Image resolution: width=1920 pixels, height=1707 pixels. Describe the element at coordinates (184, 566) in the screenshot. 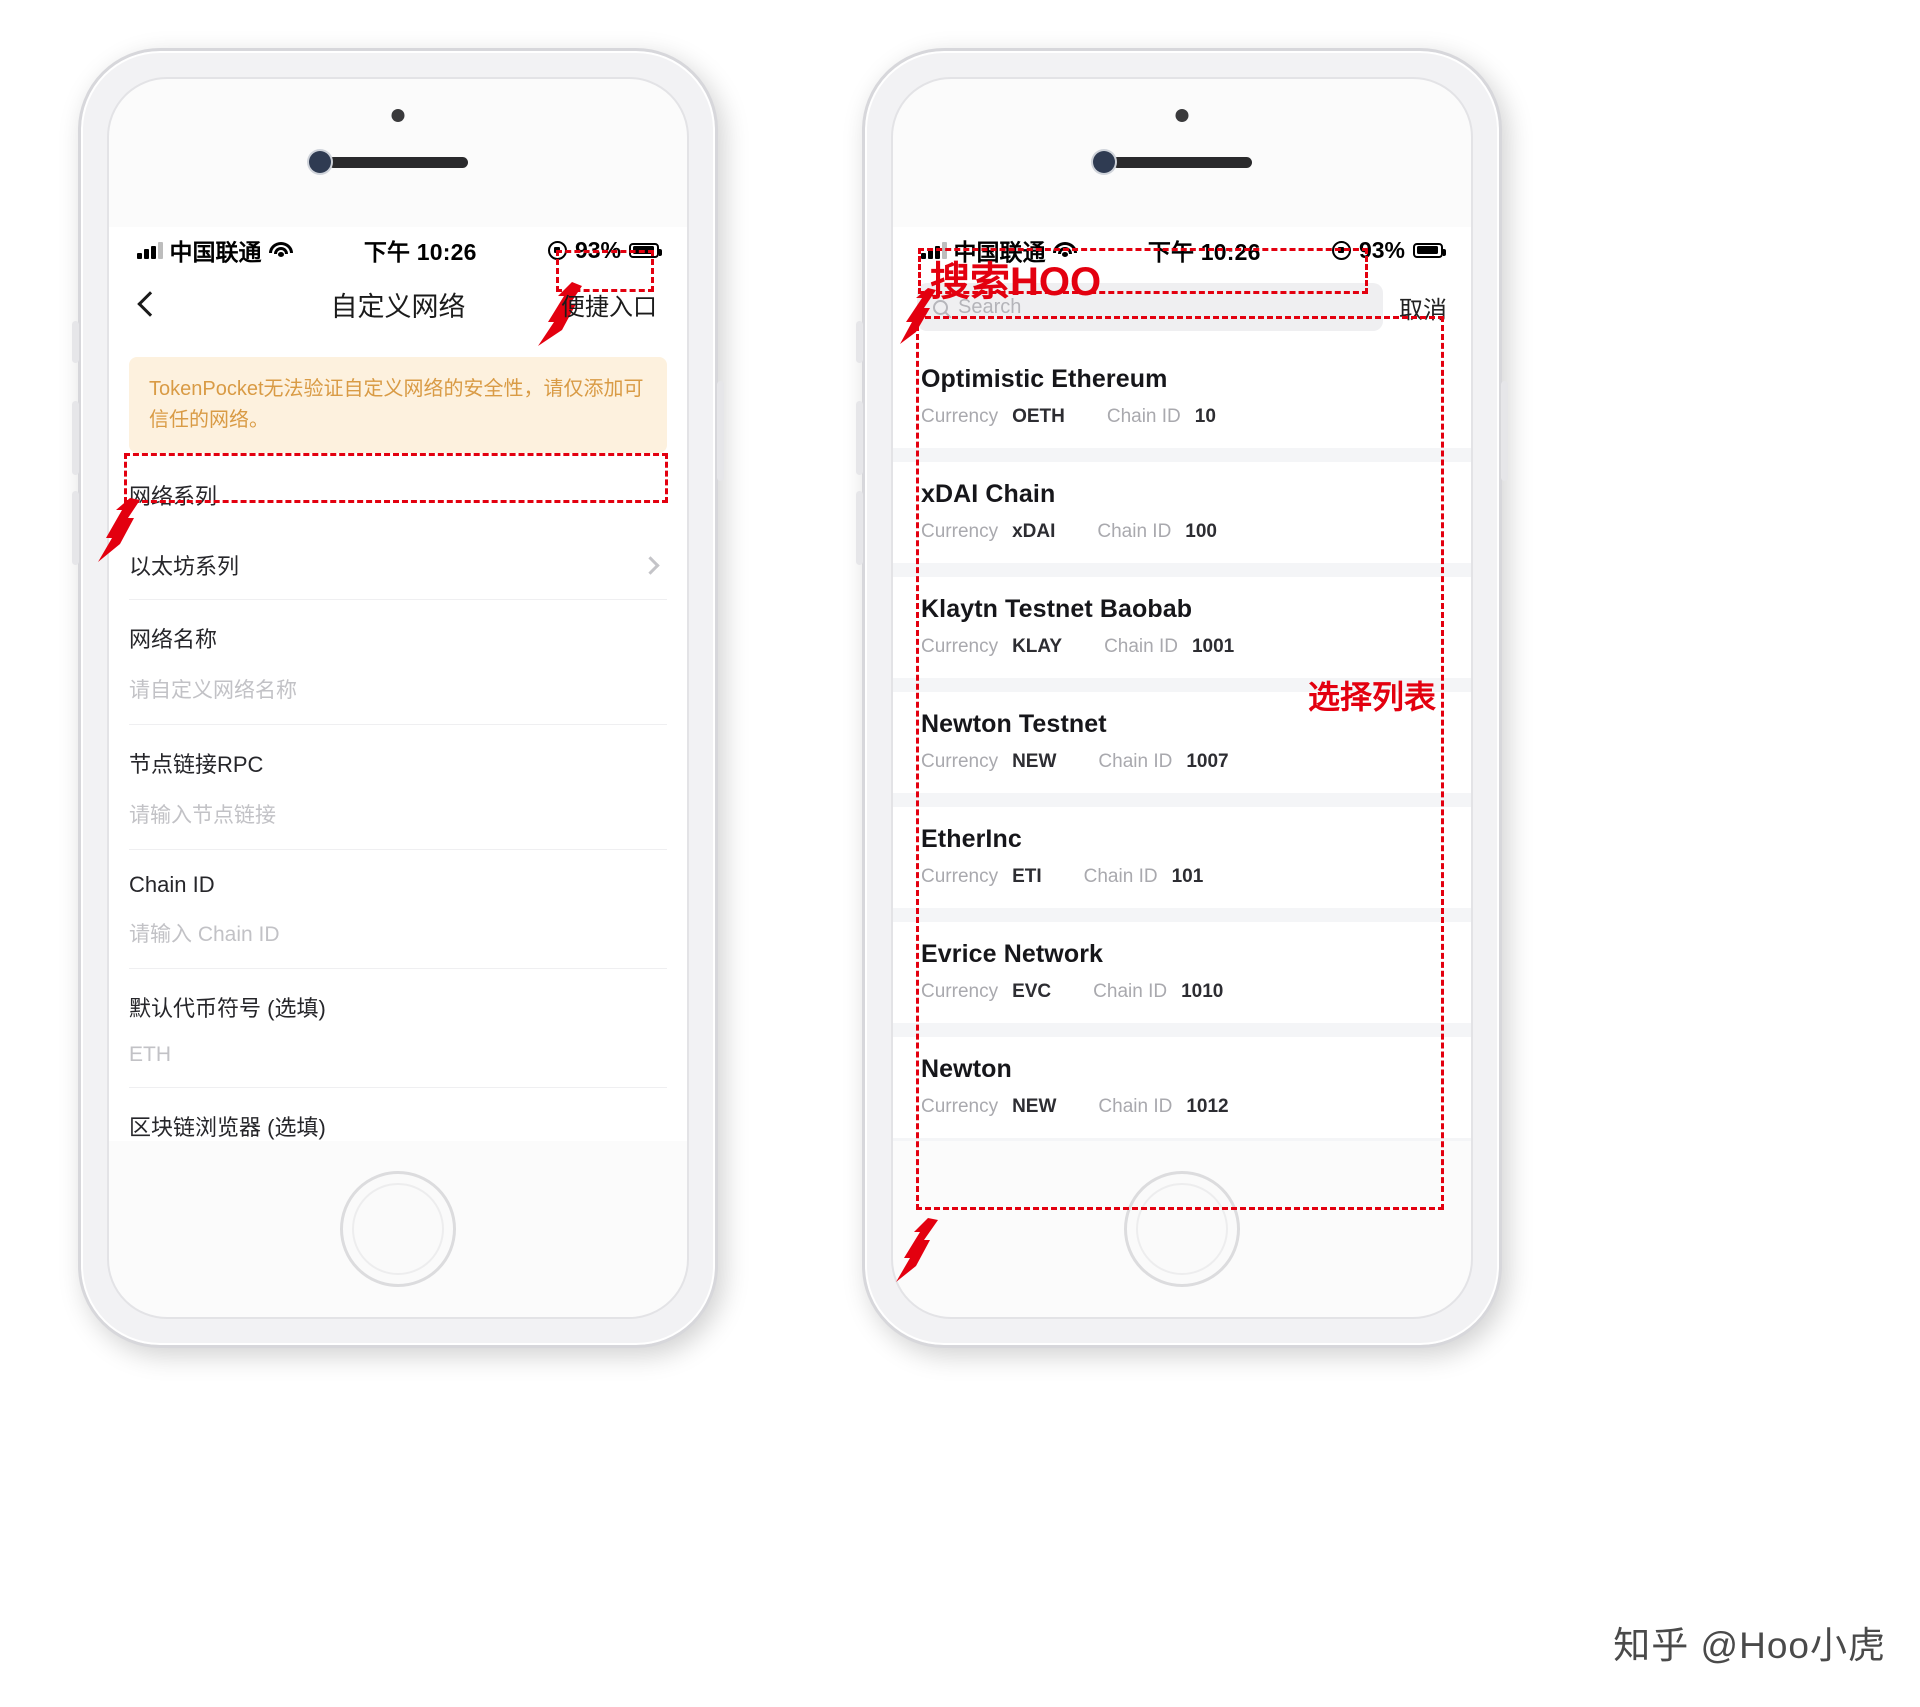

I see `network-series-value: 以太坊系列` at that location.